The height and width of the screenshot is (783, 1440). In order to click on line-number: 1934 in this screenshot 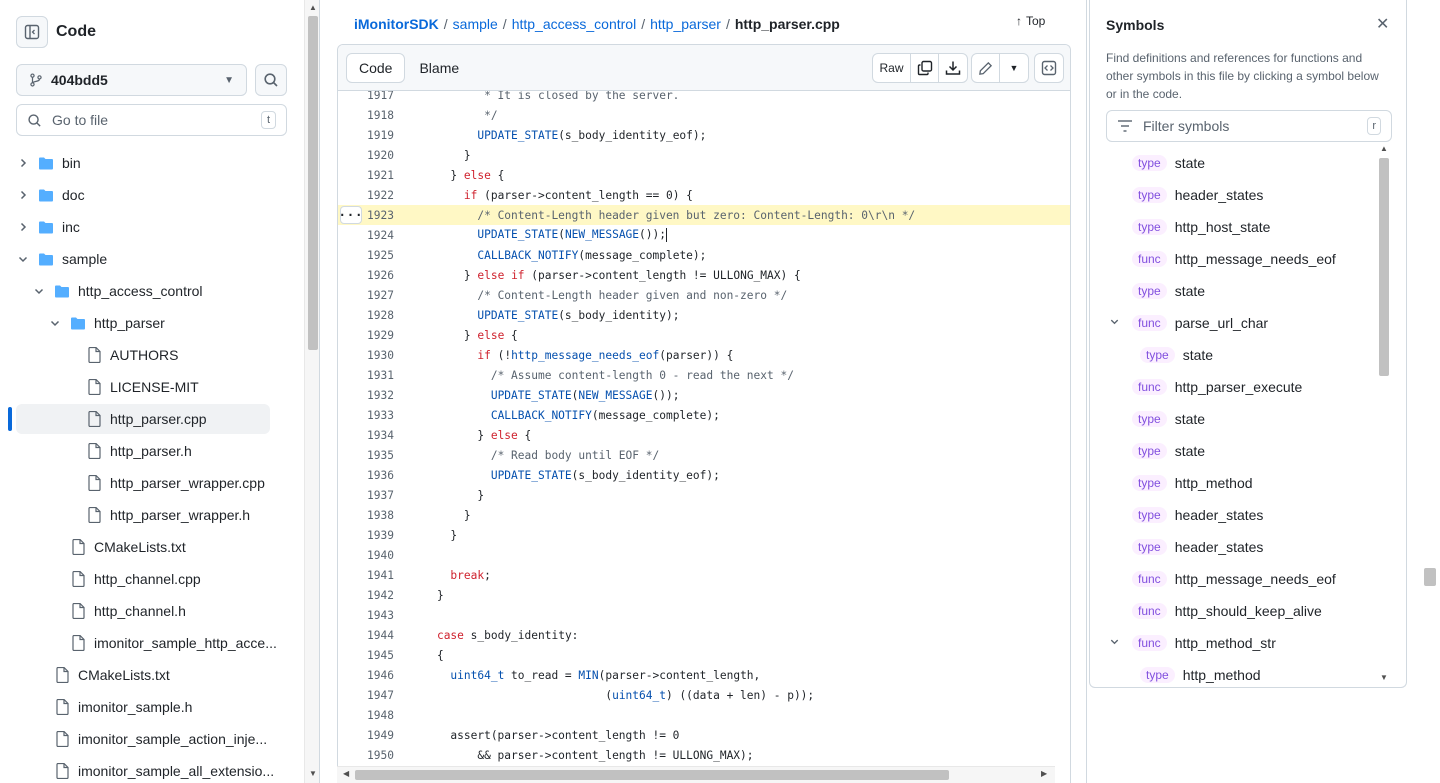, I will do `click(366, 435)`.